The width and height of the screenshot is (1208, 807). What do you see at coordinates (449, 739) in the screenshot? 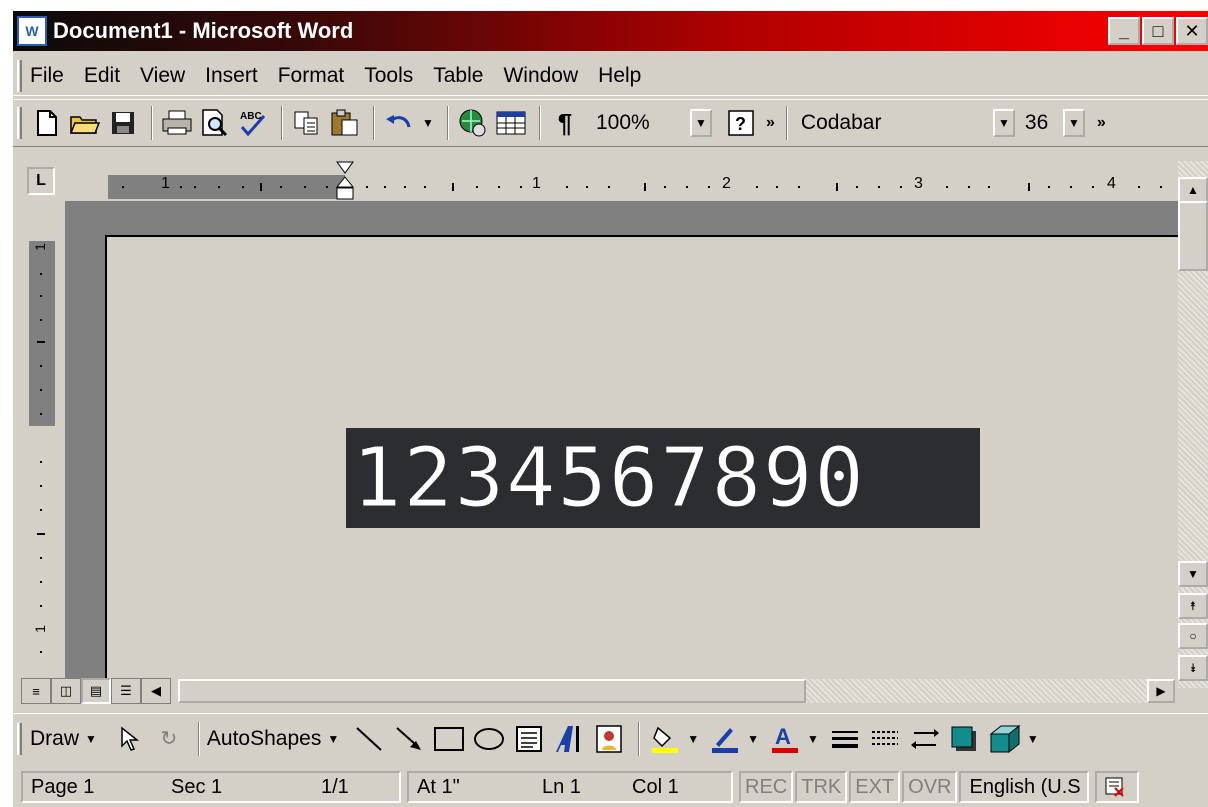
I see `rectangle-tool-icon` at bounding box center [449, 739].